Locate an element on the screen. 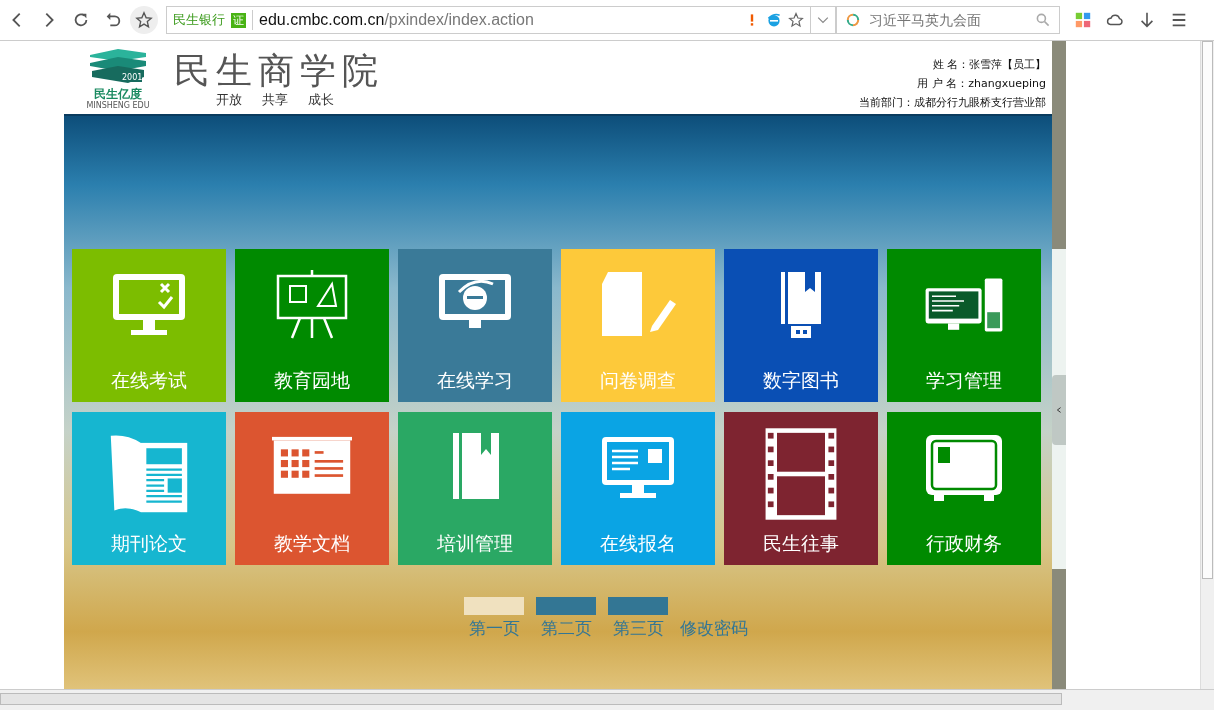 Image resolution: width=1214 pixels, height=710 pixels. slogan-text: 成长 is located at coordinates (321, 100).